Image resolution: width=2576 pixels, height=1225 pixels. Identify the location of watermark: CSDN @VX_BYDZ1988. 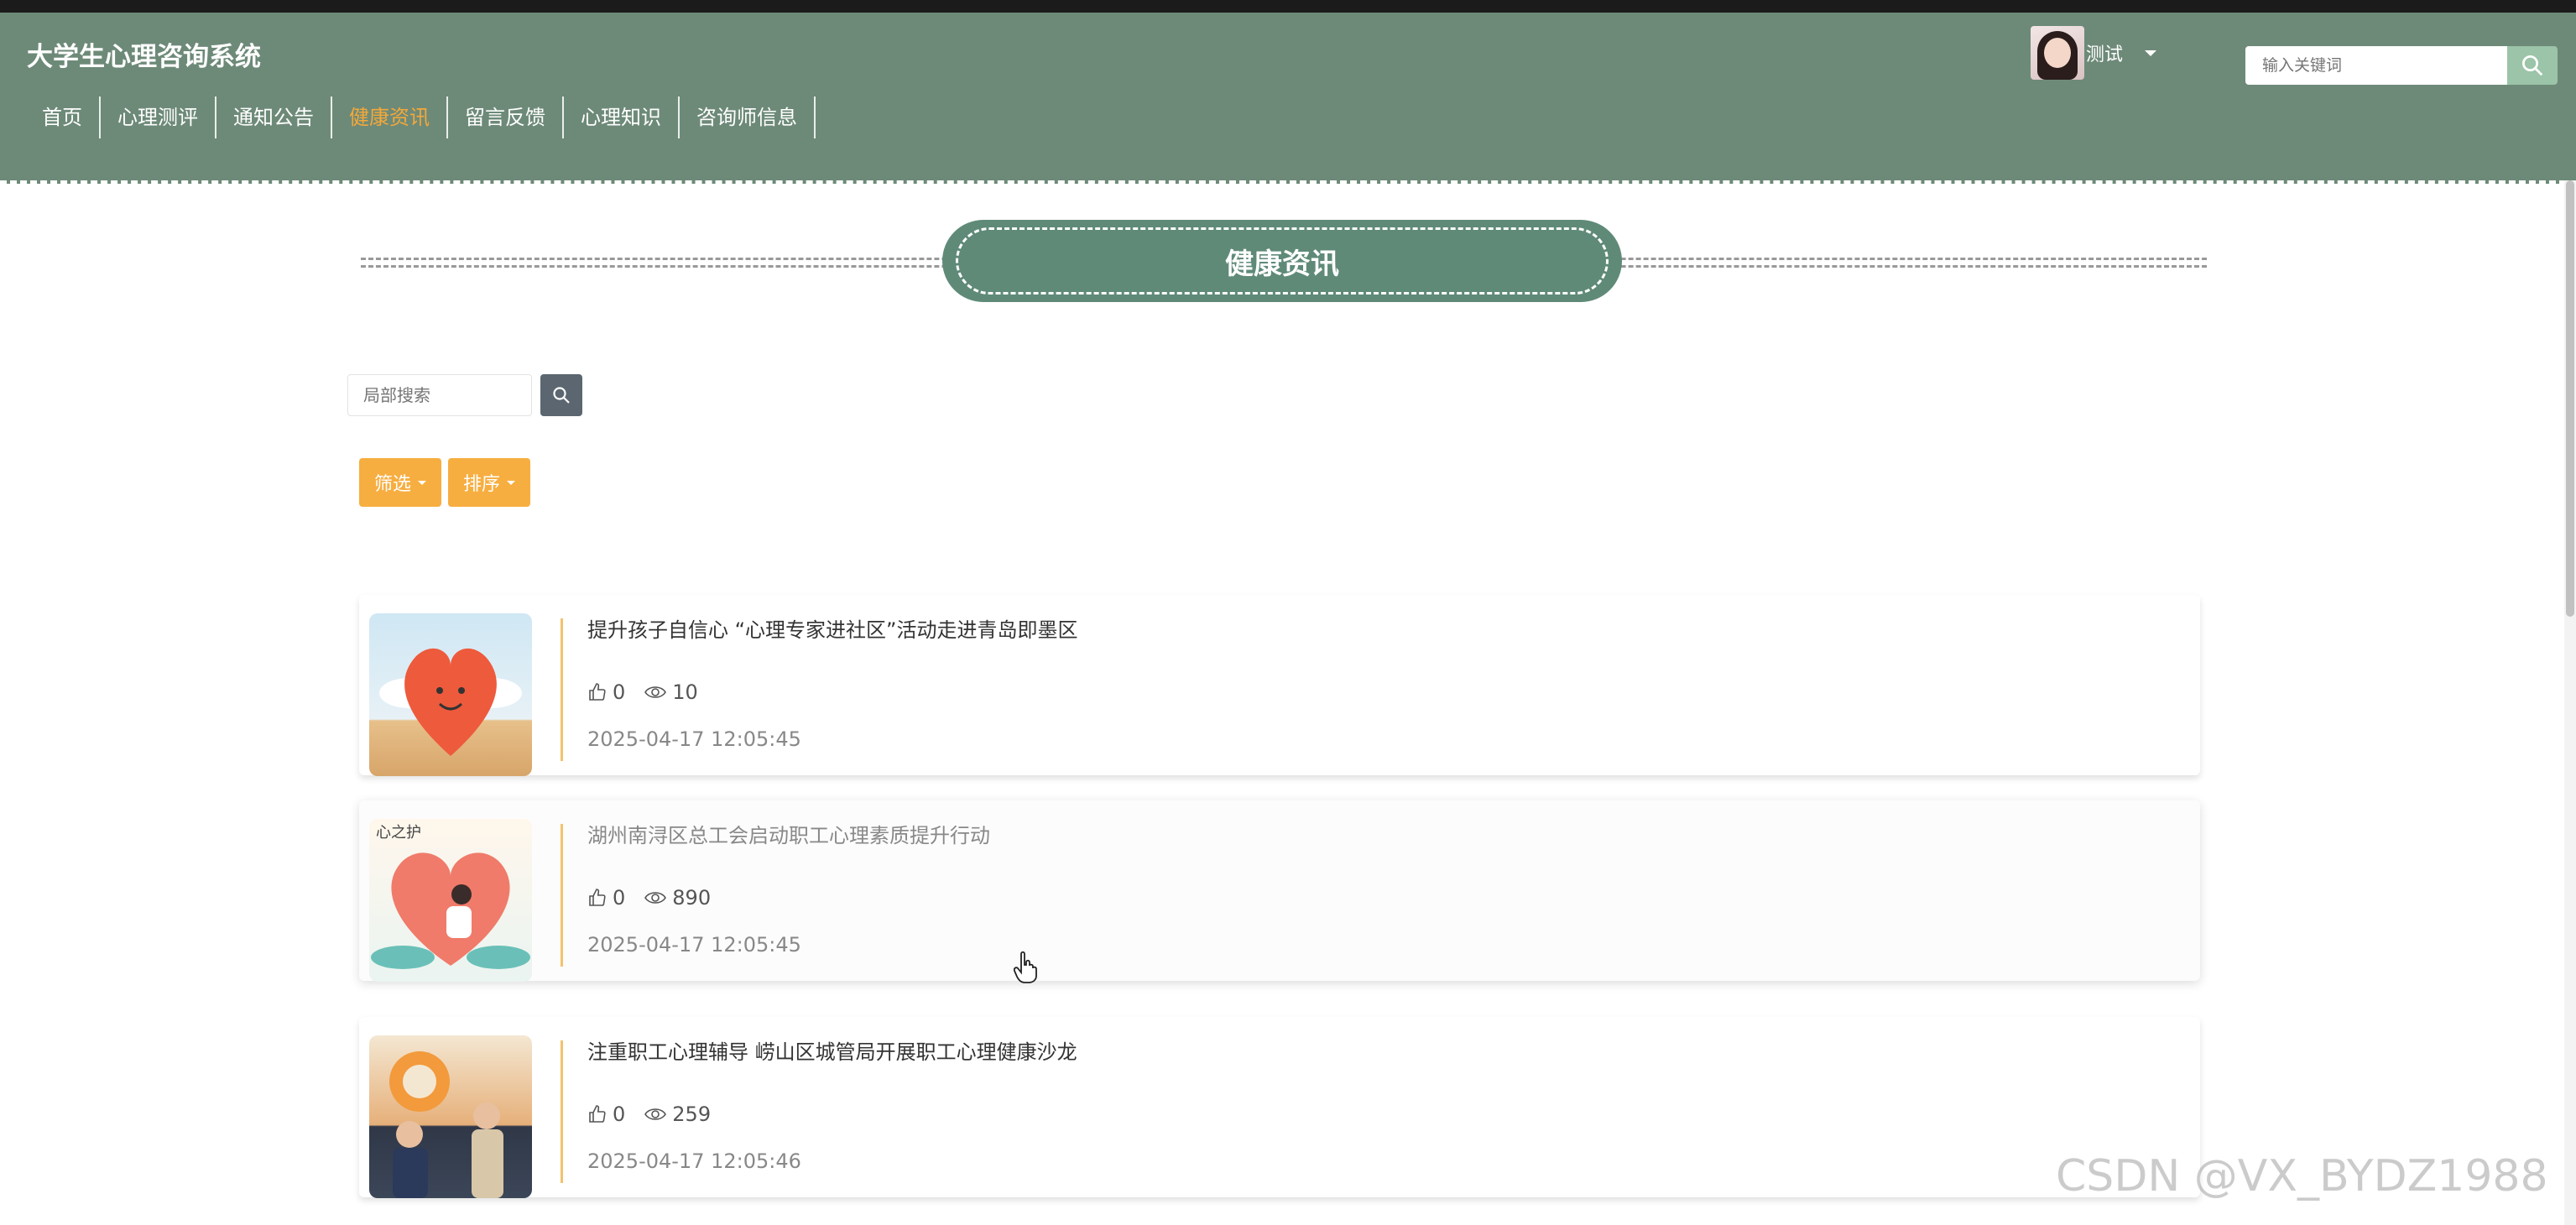
(2302, 1177).